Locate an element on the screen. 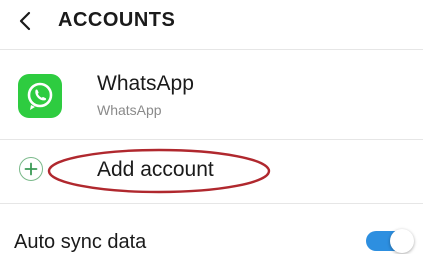  whatsapp-icon is located at coordinates (40, 96).